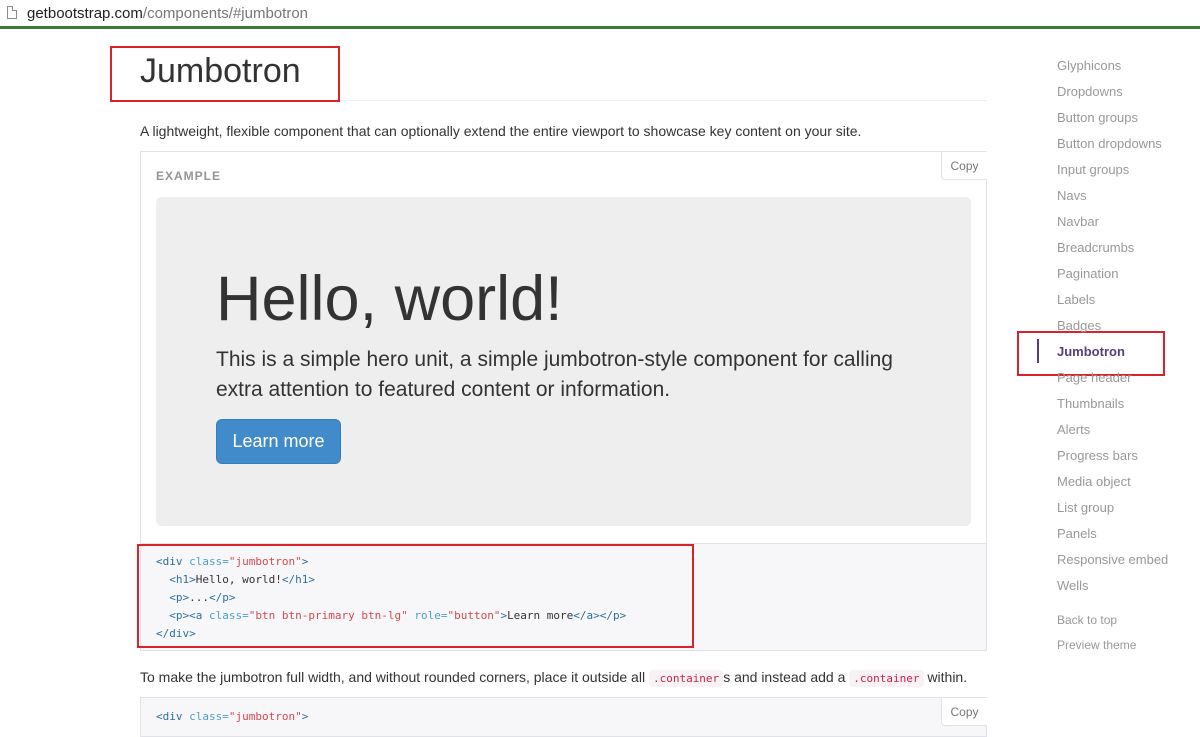 The image size is (1200, 737). I want to click on sidebar-item-alerts: Alerts, so click(1073, 429).